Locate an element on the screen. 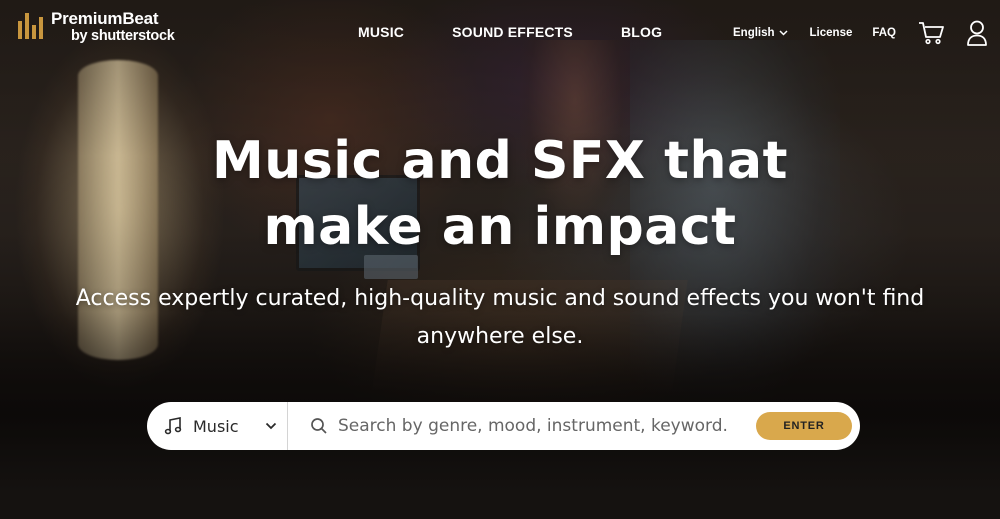 The height and width of the screenshot is (519, 1000). license-link: License is located at coordinates (831, 33).